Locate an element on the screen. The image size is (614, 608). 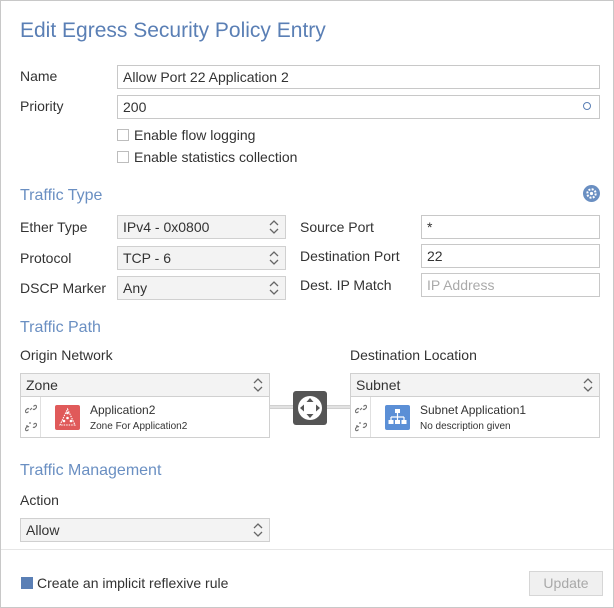
action-label: Action is located at coordinates (39, 500).